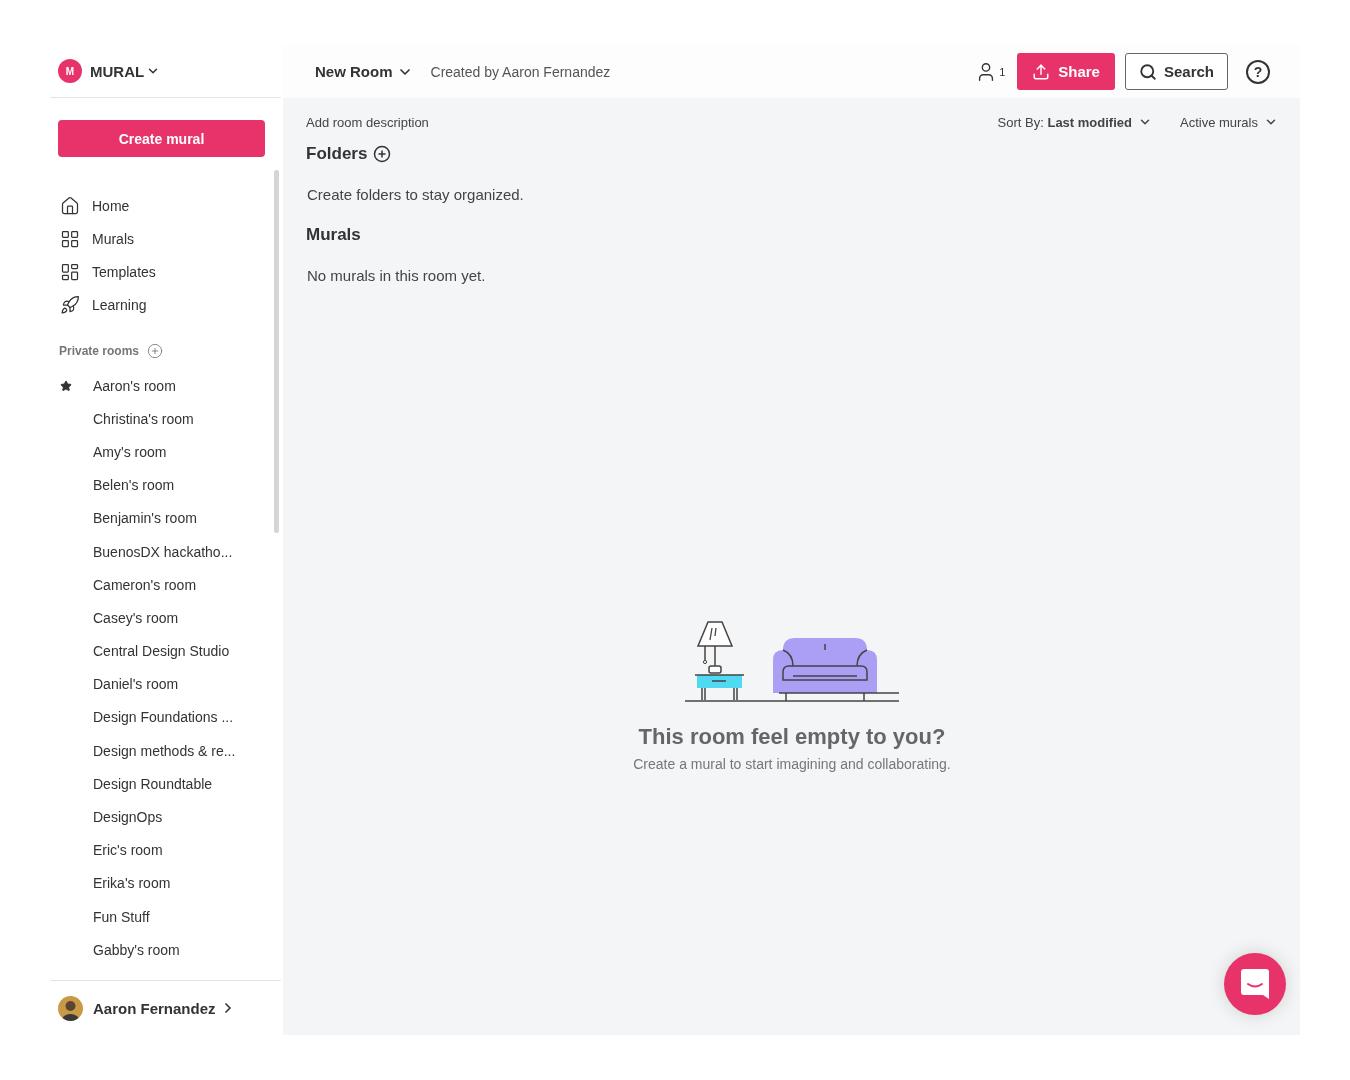 The image size is (1350, 1080). Describe the element at coordinates (1255, 984) in the screenshot. I see `chat-icon` at that location.